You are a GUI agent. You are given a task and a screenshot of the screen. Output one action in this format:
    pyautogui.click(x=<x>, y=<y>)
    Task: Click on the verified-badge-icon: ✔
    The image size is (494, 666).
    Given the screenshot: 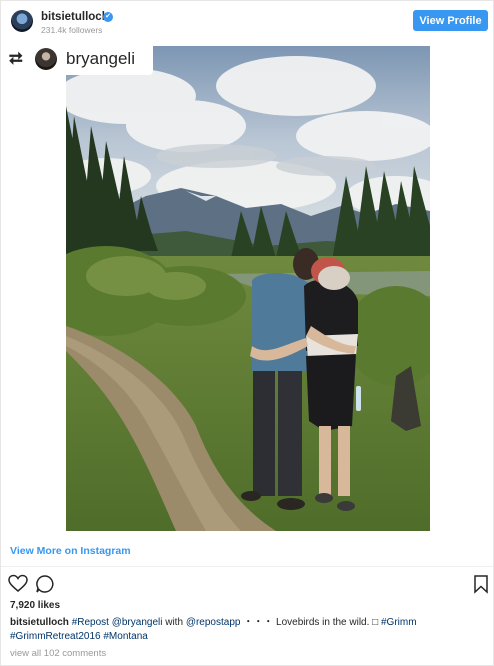 What is the action you would take?
    pyautogui.click(x=108, y=17)
    